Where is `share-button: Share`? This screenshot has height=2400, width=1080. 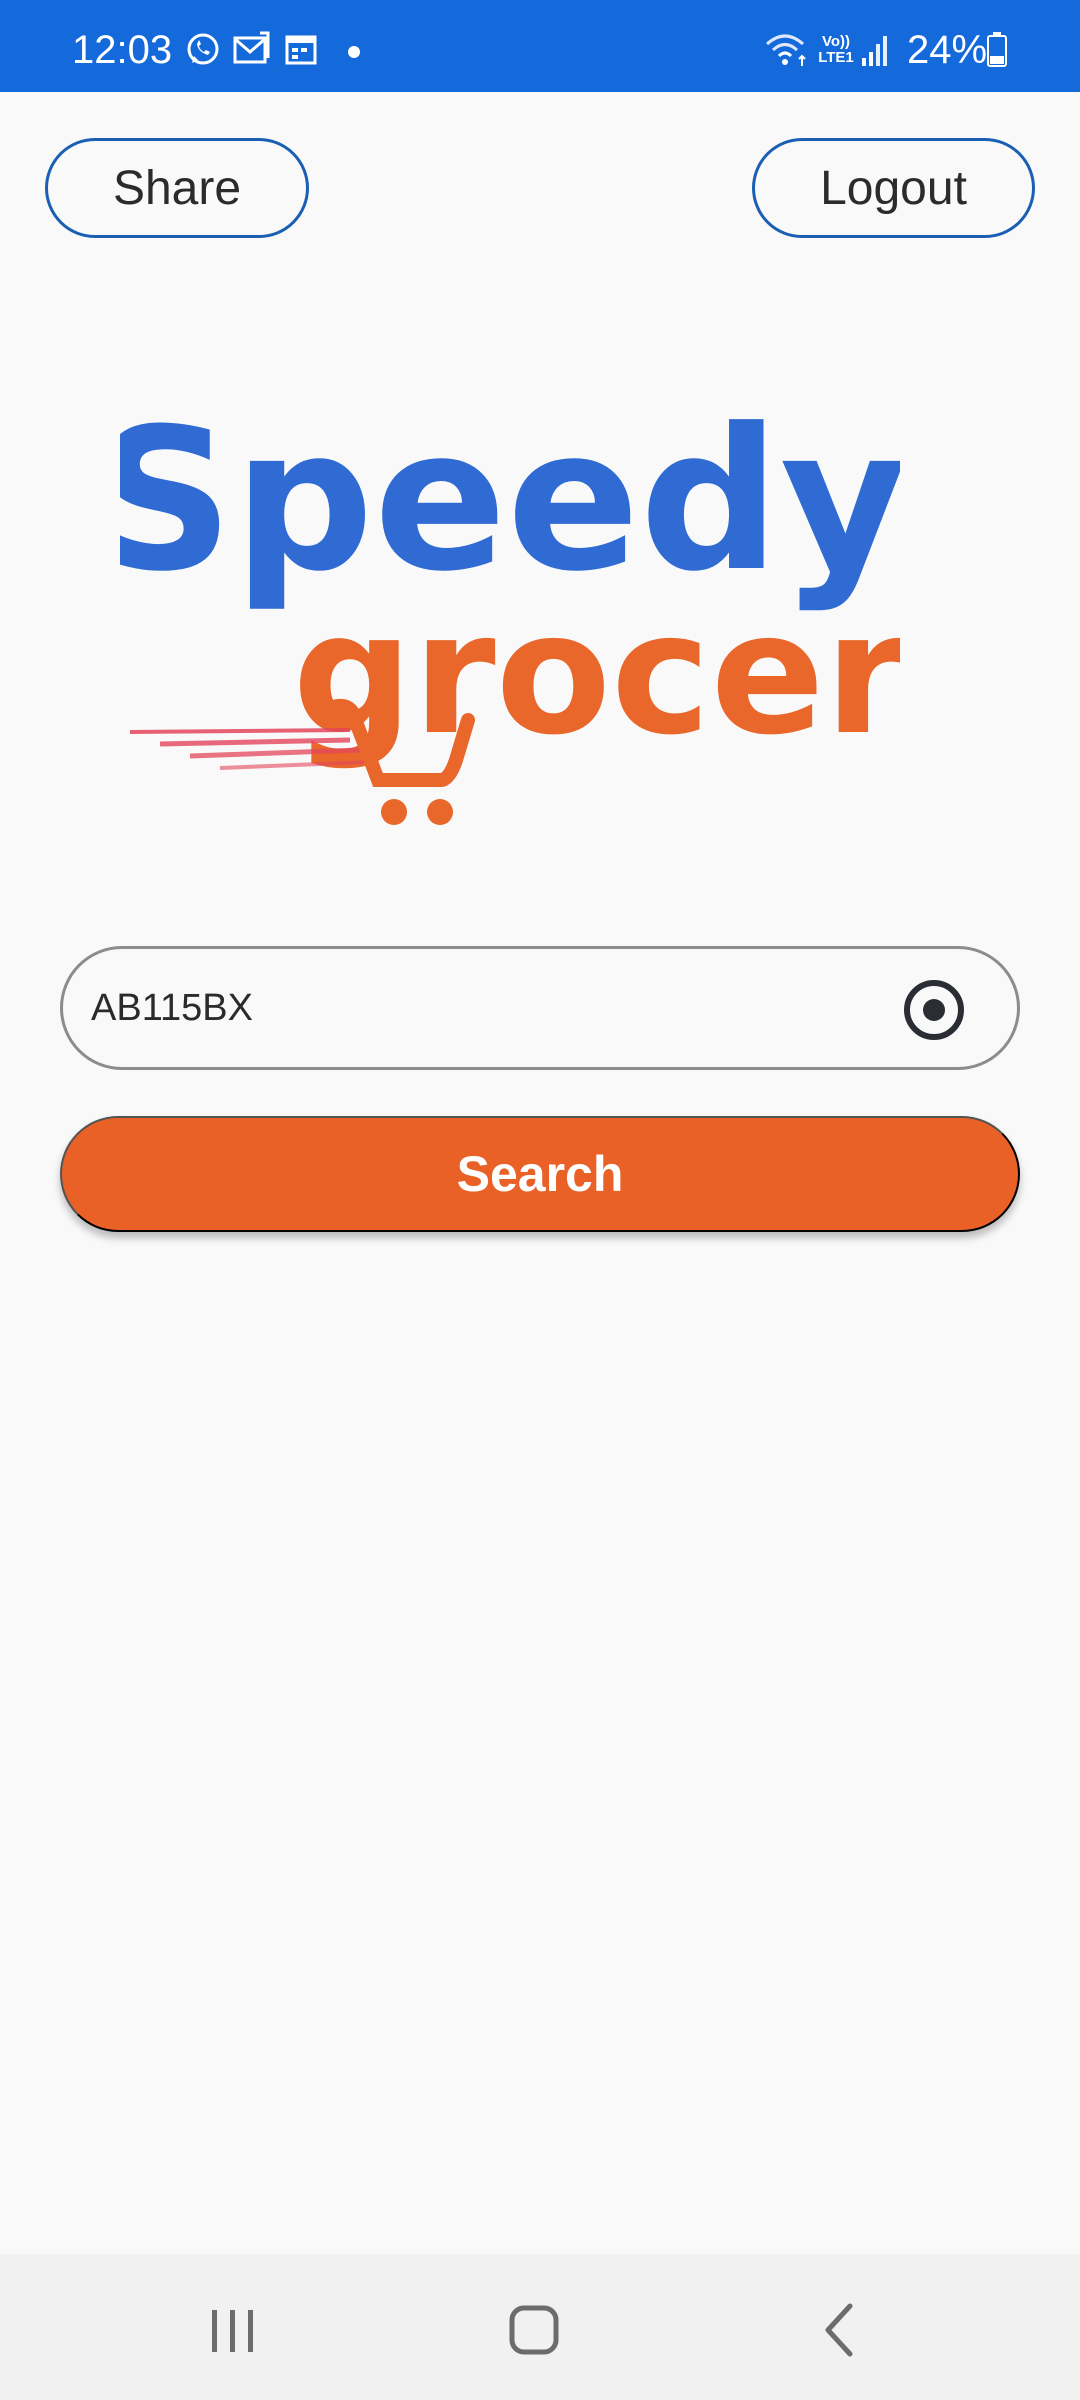 share-button: Share is located at coordinates (177, 188).